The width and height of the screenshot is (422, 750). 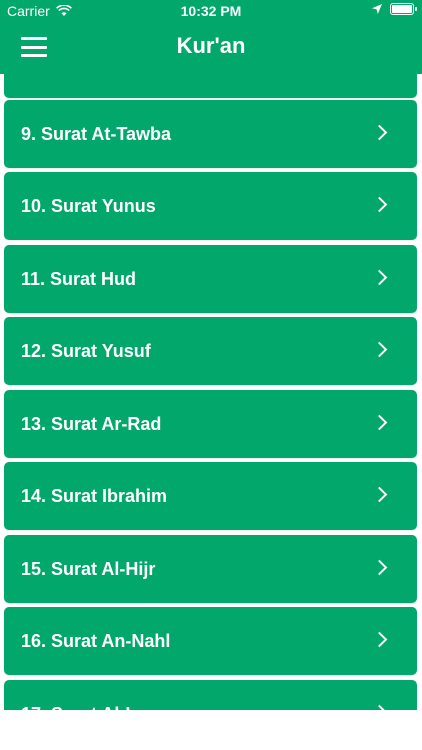 I want to click on app-header: Carrier 10:32 PM Kur'an, so click(x=211, y=37).